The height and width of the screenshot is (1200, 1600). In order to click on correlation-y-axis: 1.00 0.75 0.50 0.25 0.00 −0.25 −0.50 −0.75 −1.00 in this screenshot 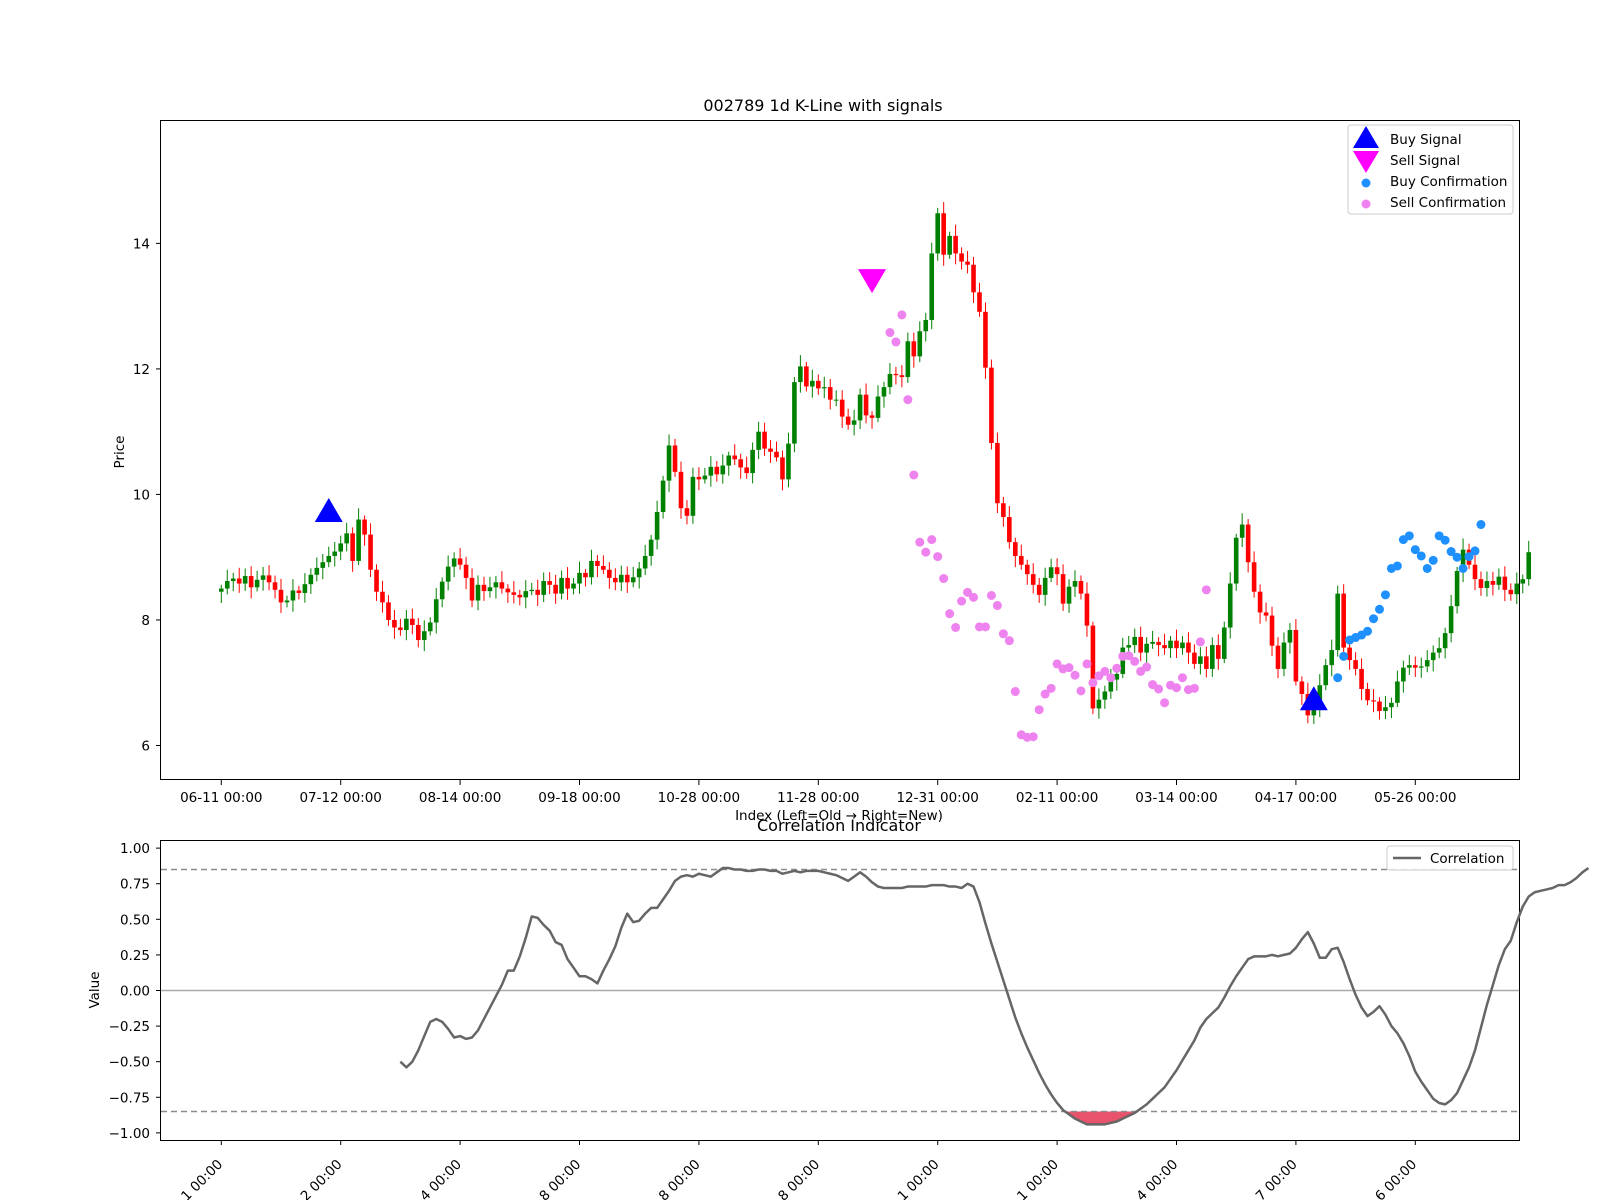, I will do `click(135, 991)`.